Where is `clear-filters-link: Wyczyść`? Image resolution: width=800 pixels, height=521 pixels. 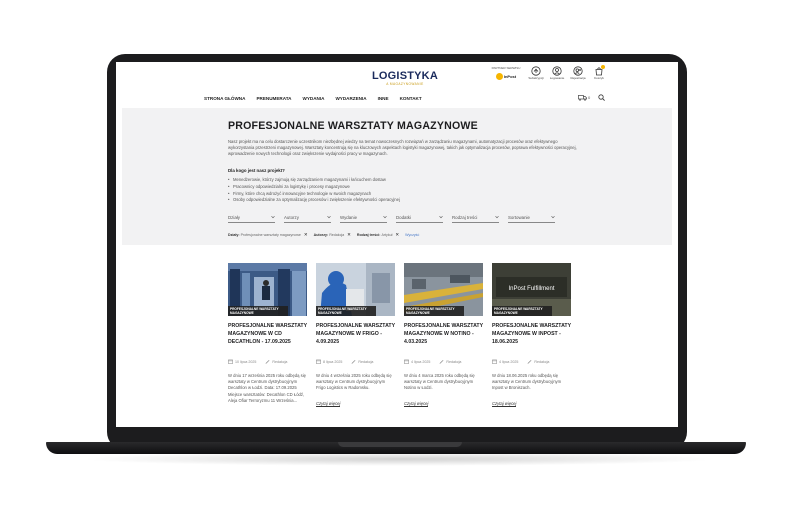
clear-filters-link: Wyczyść is located at coordinates (412, 235).